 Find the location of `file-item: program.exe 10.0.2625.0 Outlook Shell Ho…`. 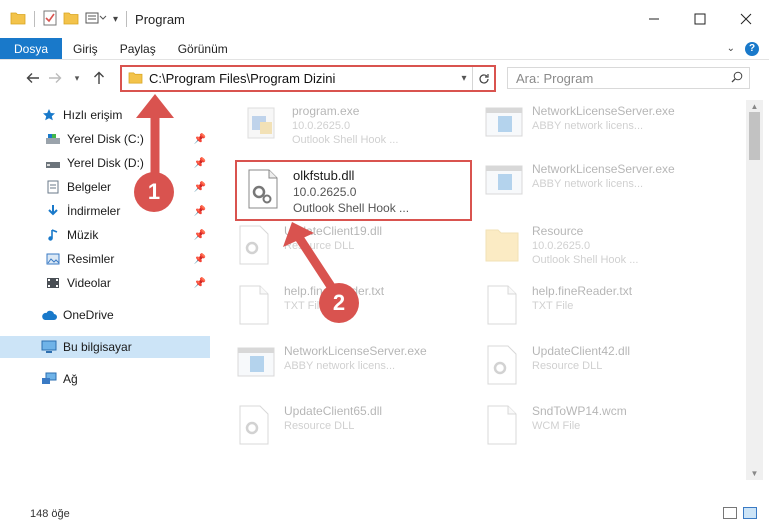

file-item: program.exe 10.0.2625.0 Outlook Shell Ho… is located at coordinates (321, 126).